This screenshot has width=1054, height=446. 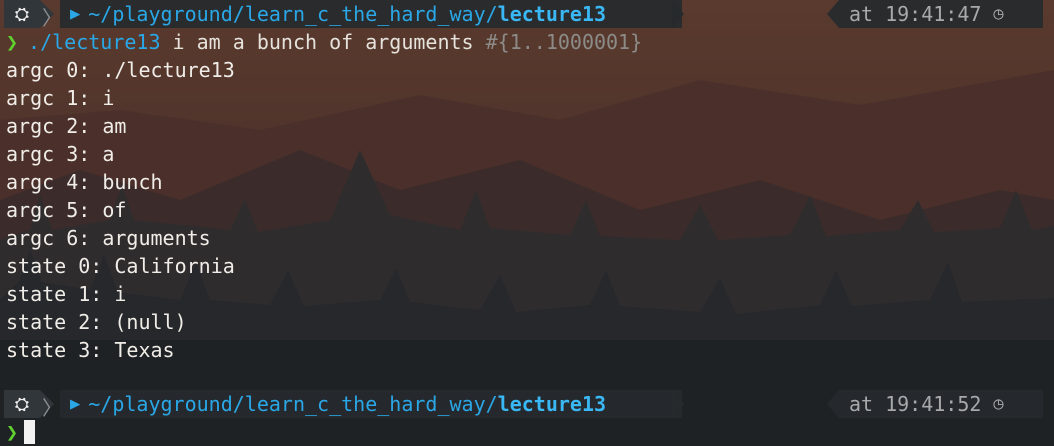 What do you see at coordinates (94, 42) in the screenshot?
I see `command-executable: ./lecture13` at bounding box center [94, 42].